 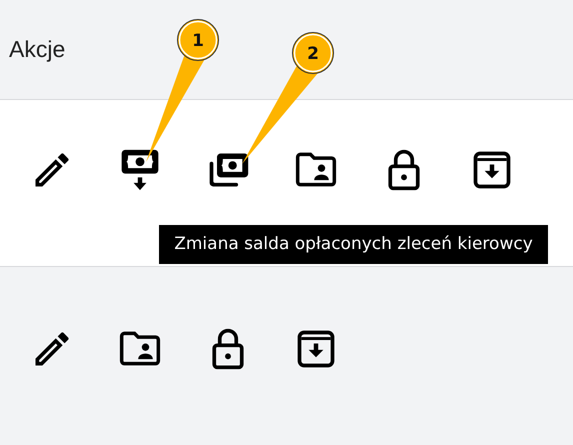 What do you see at coordinates (37, 49) in the screenshot?
I see `column-header: Akcje` at bounding box center [37, 49].